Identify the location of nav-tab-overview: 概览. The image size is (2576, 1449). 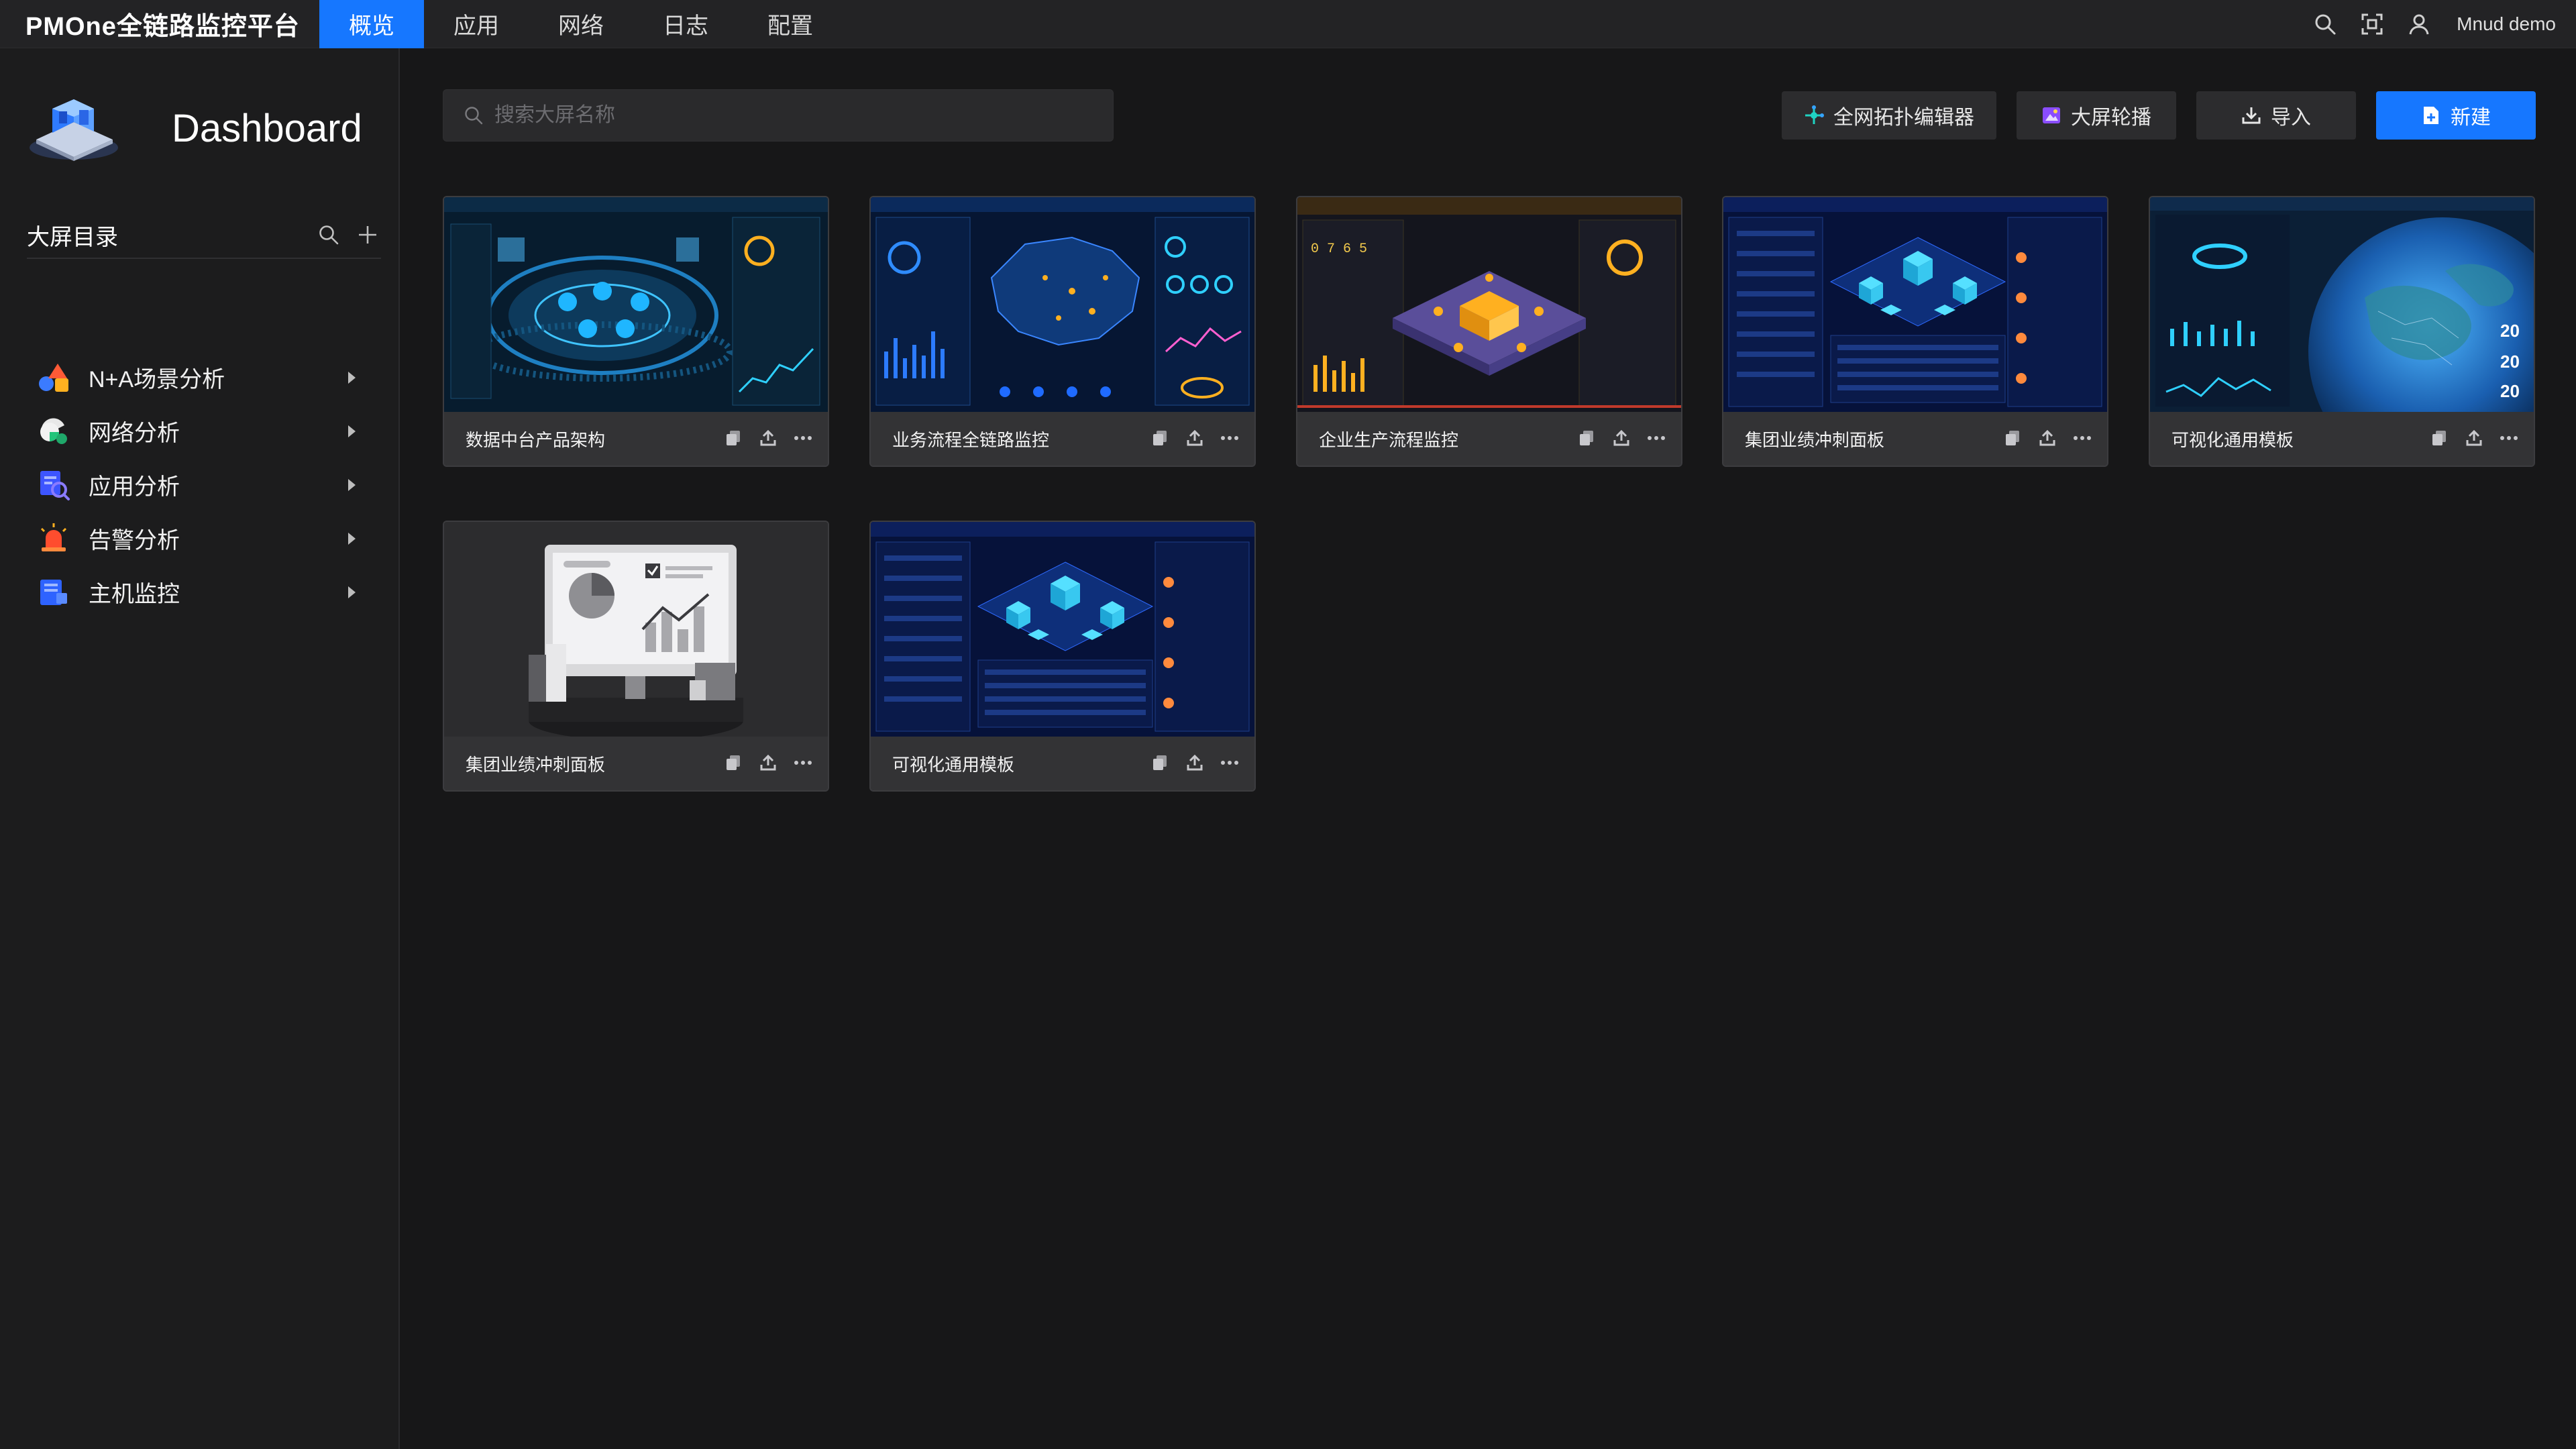
(371, 24).